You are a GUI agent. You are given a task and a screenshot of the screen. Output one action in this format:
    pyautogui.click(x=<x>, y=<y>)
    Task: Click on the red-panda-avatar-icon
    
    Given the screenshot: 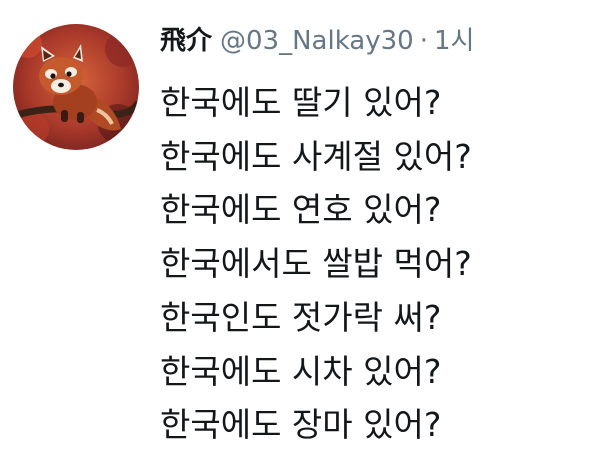 What is the action you would take?
    pyautogui.click(x=76, y=87)
    